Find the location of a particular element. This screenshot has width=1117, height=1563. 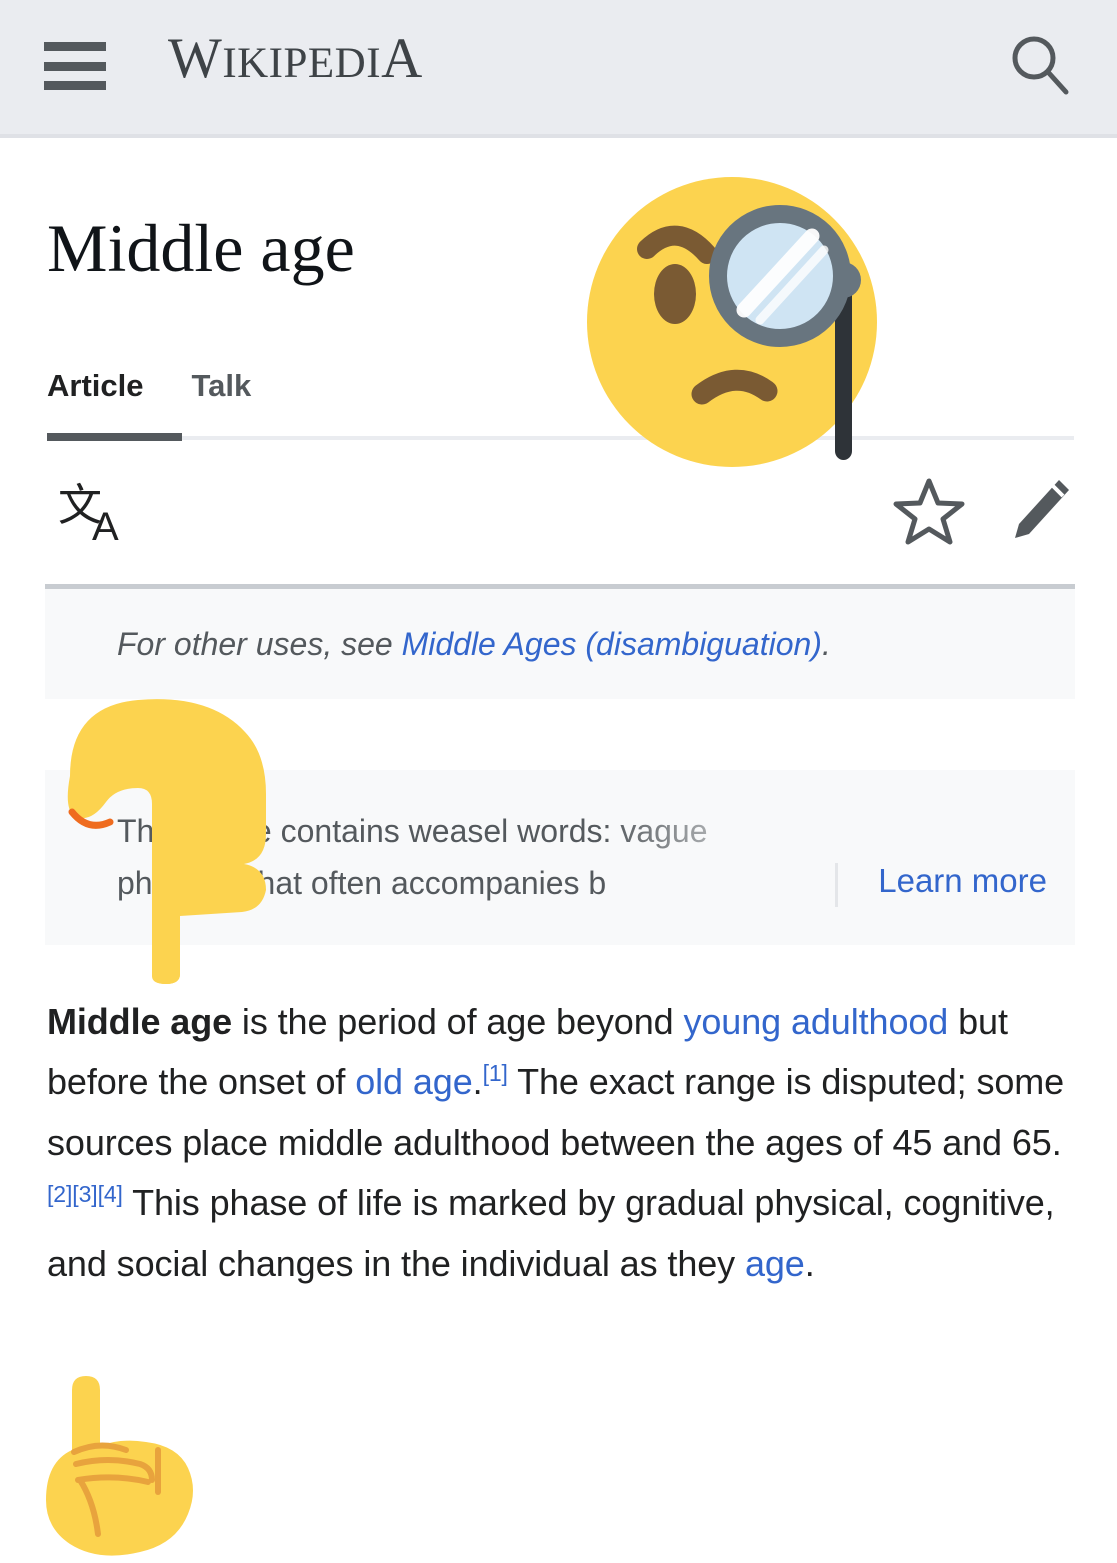

link-age: age is located at coordinates (775, 1263).